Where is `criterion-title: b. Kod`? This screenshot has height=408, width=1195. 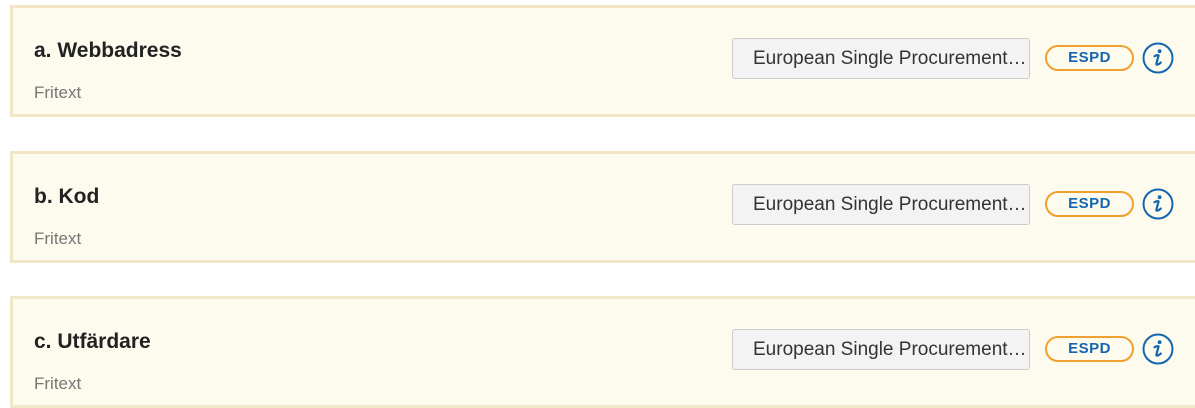
criterion-title: b. Kod is located at coordinates (67, 196).